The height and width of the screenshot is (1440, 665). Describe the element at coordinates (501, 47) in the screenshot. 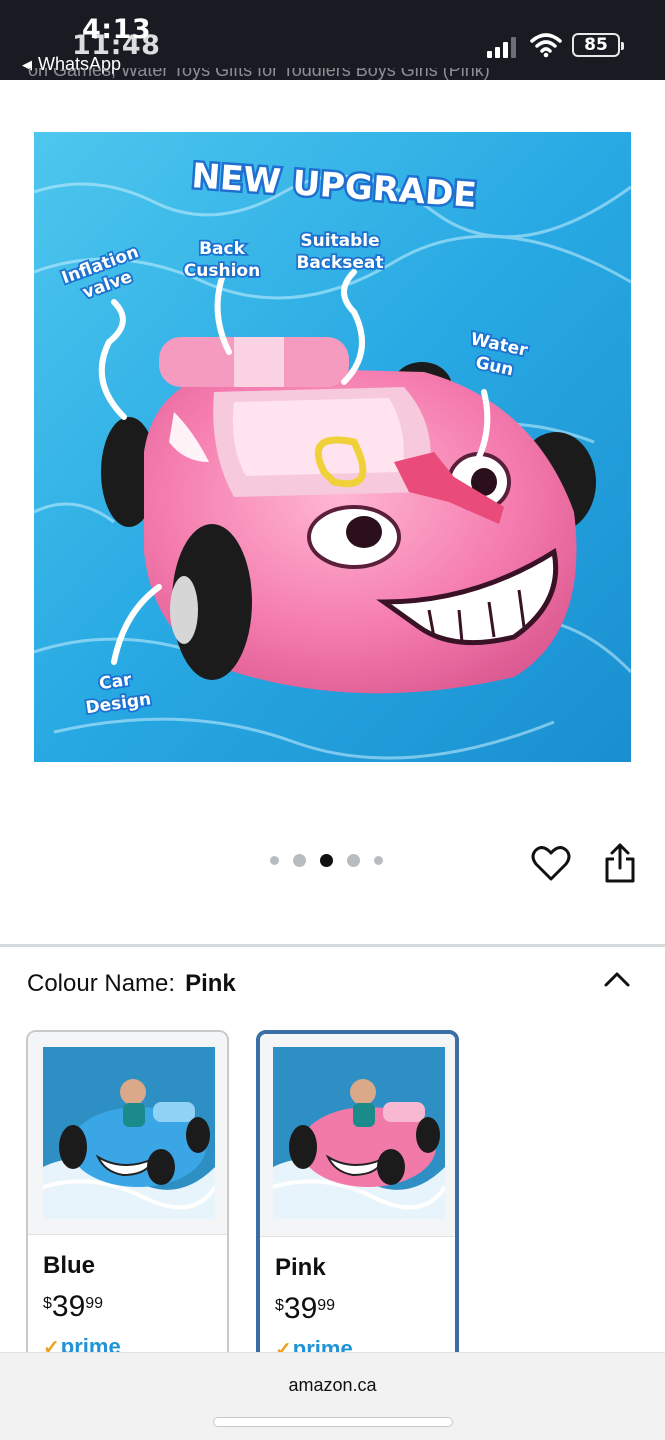

I see `signal-icon` at that location.